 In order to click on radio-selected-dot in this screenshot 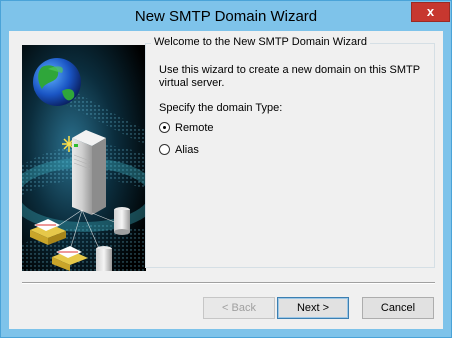, I will do `click(164, 127)`.